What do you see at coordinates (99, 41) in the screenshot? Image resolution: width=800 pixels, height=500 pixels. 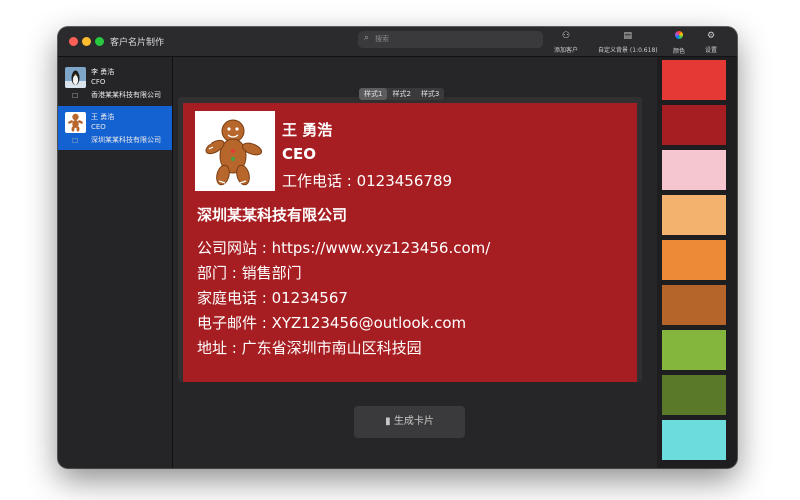 I see `zoom-window-button` at bounding box center [99, 41].